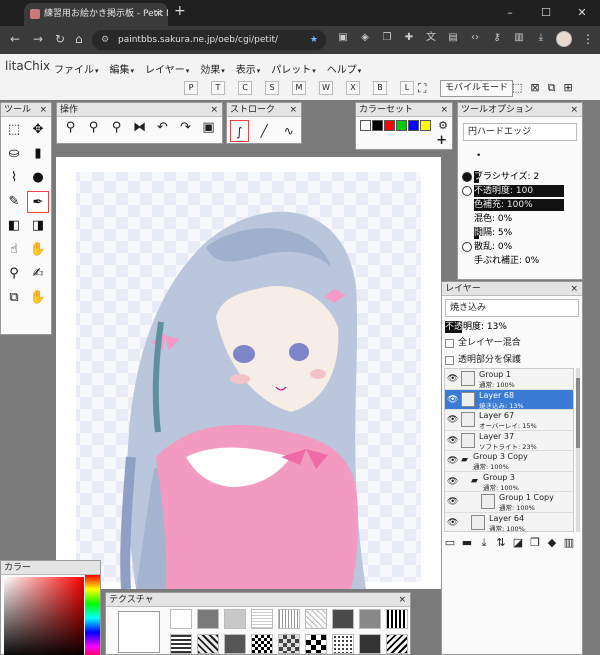 This screenshot has height=655, width=600. Describe the element at coordinates (158, 14) in the screenshot. I see `close-tab-icon: ✕` at that location.